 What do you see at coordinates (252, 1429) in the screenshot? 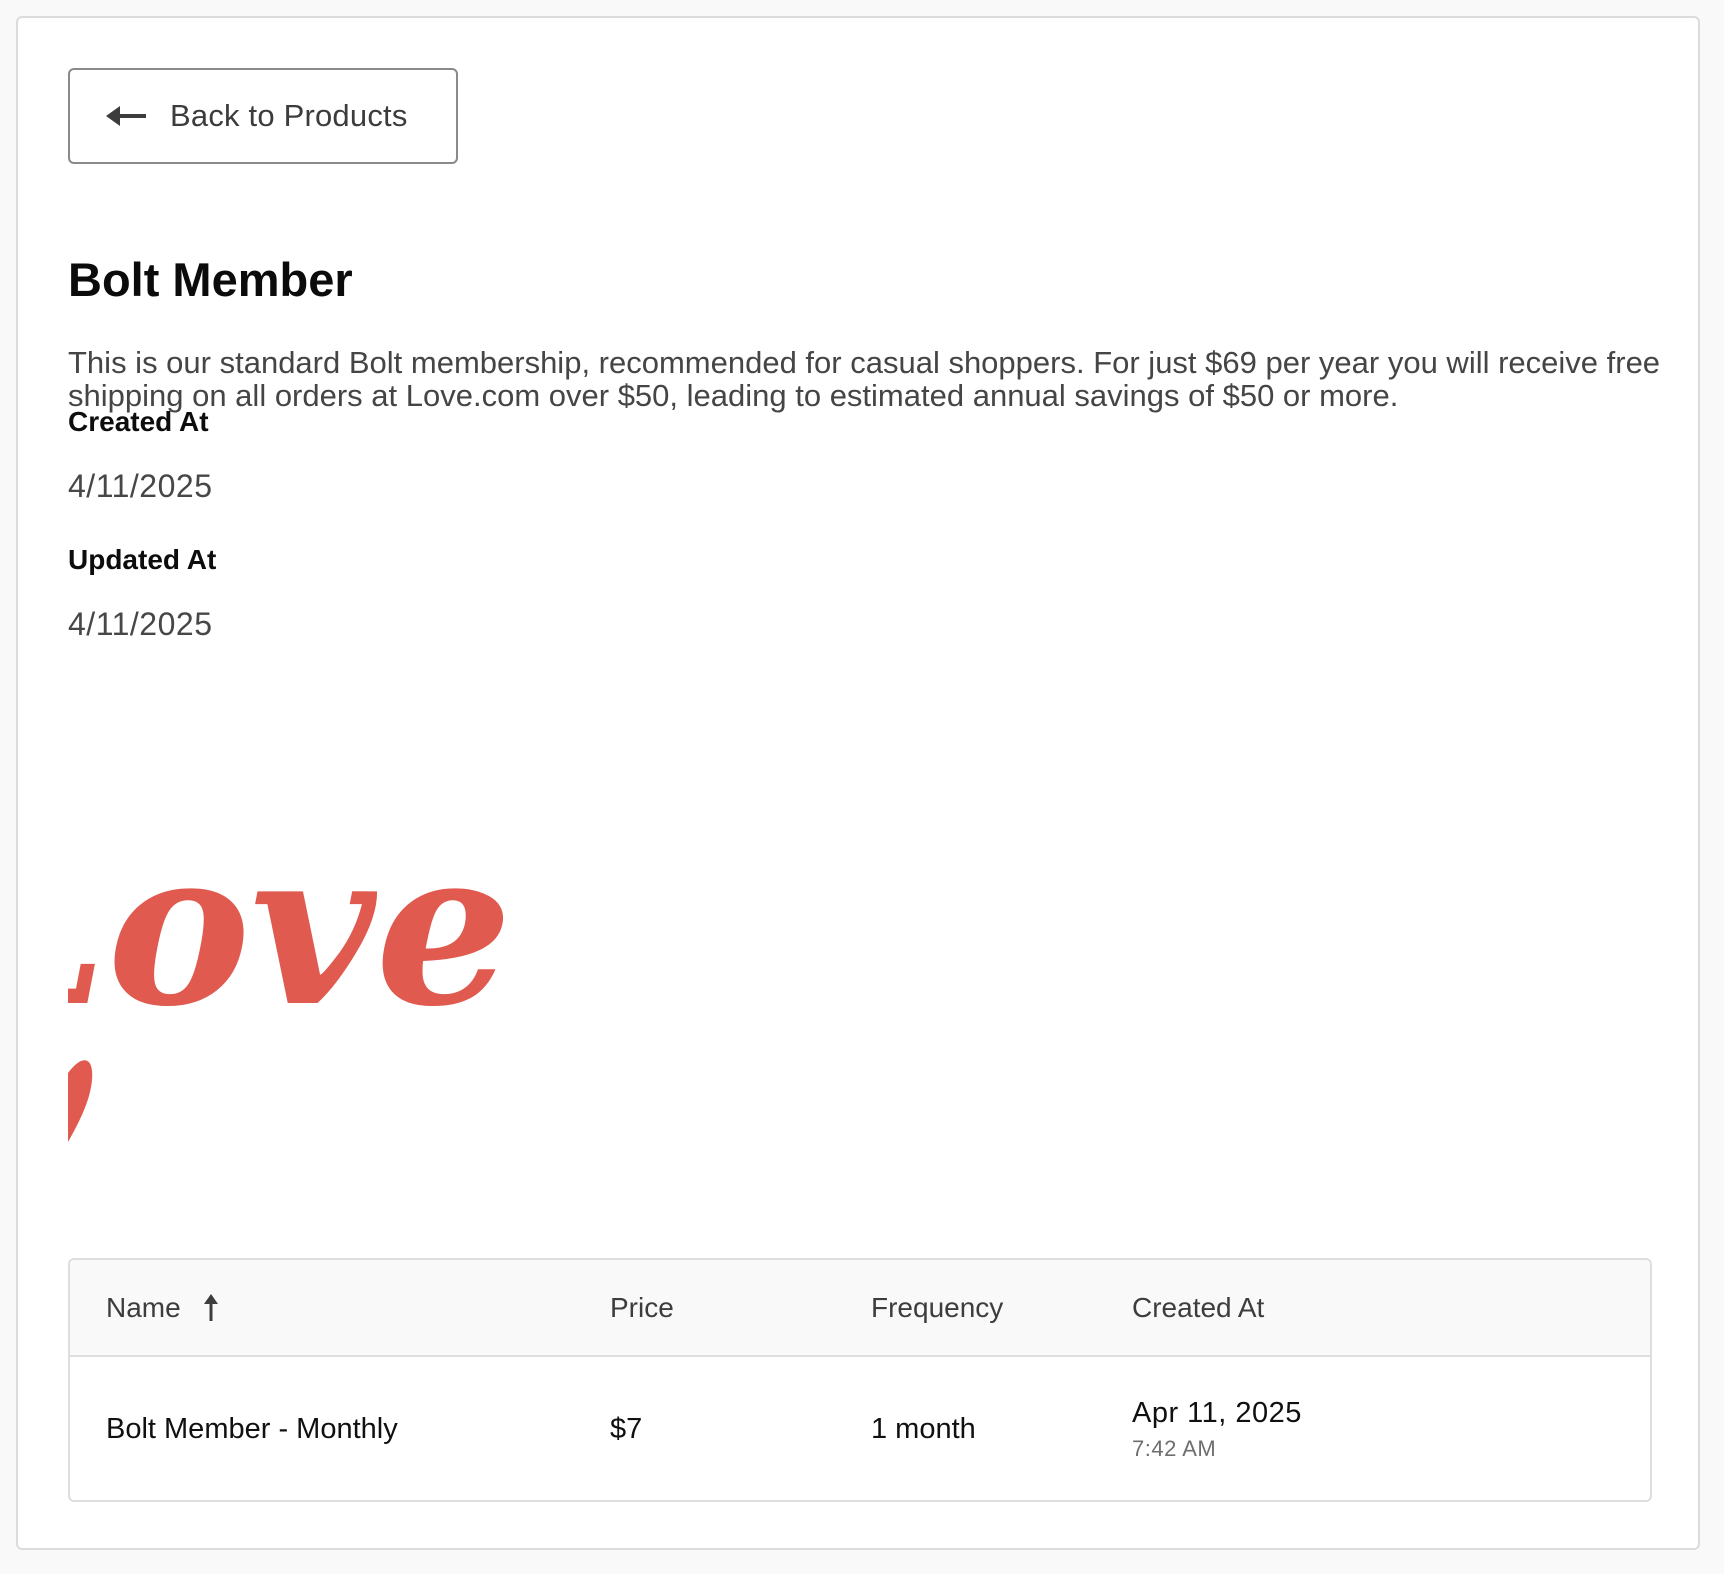
I see `price-name-cell: Bolt Member - Monthly` at bounding box center [252, 1429].